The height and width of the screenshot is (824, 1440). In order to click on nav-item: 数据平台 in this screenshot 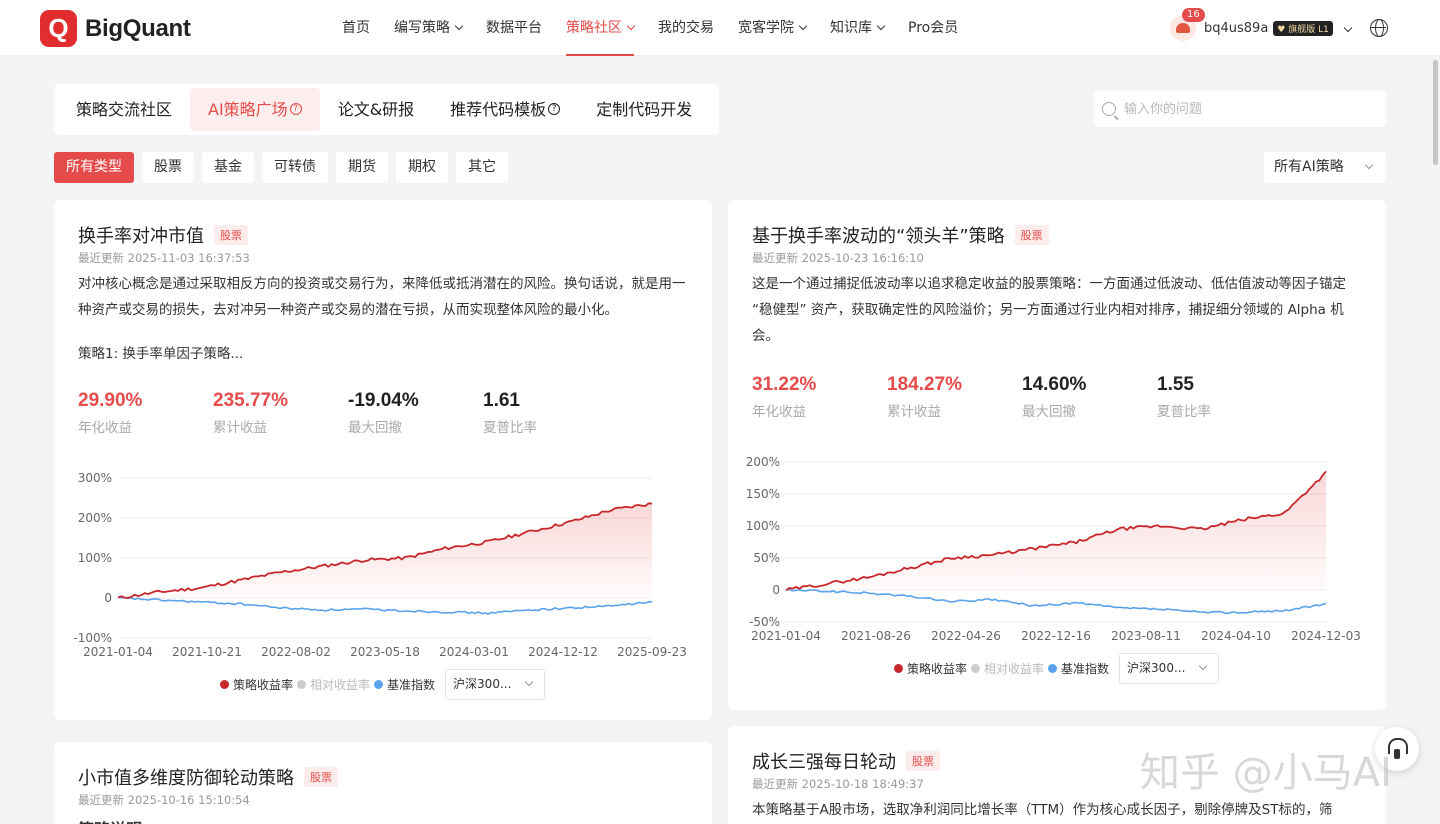, I will do `click(514, 28)`.